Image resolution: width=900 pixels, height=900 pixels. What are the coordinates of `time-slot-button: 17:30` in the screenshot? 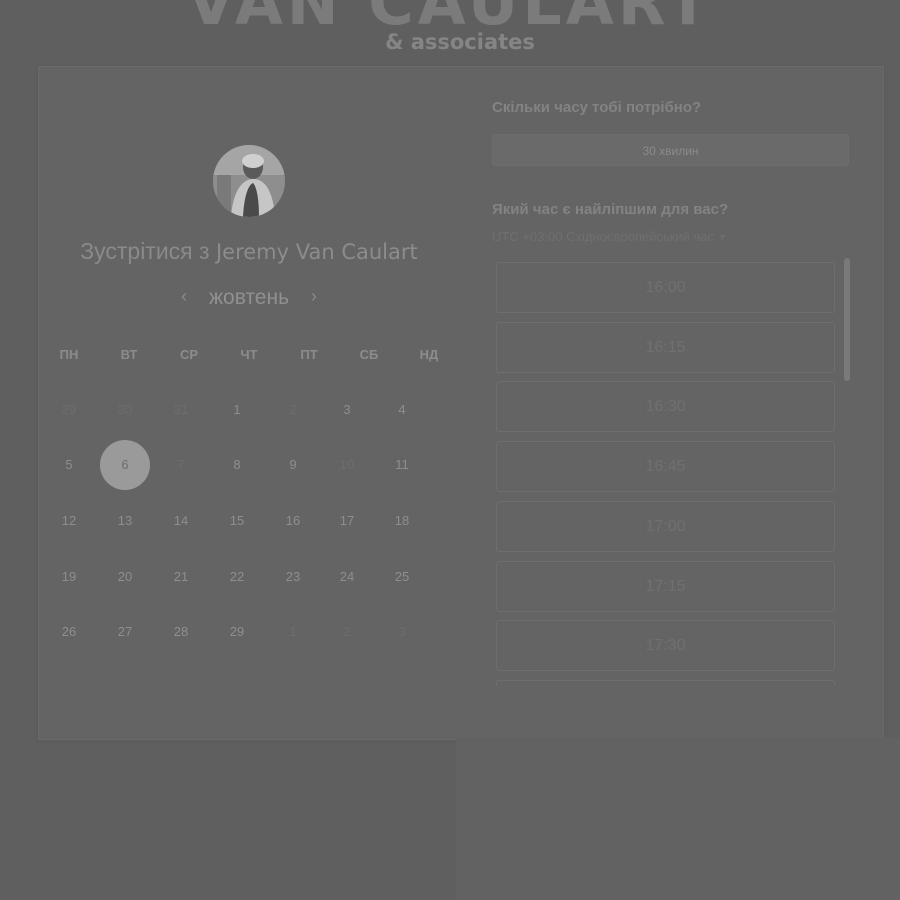 It's located at (665, 646).